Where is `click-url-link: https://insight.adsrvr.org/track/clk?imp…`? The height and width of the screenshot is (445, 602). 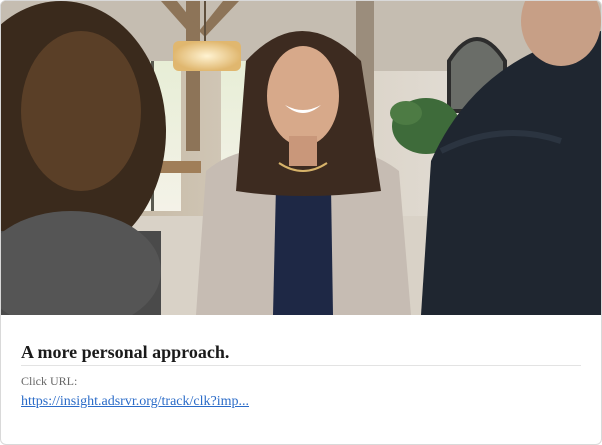
click-url-link: https://insight.adsrvr.org/track/clk?imp… is located at coordinates (135, 401).